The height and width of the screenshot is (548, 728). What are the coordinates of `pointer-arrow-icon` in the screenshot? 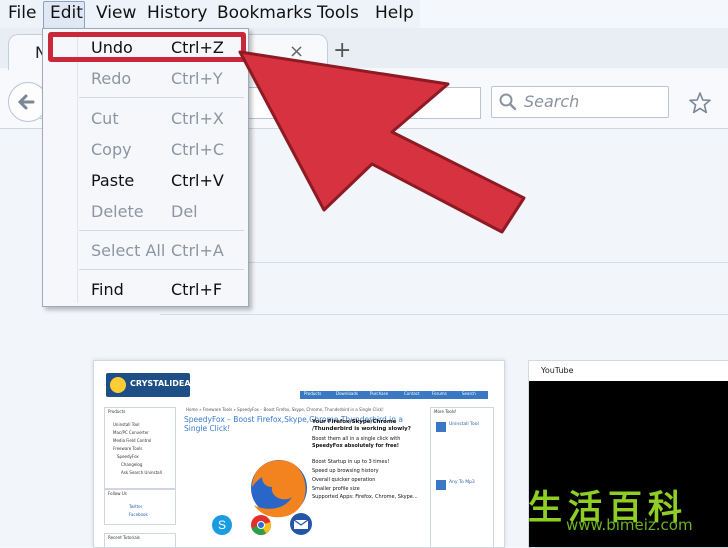 It's located at (382, 142).